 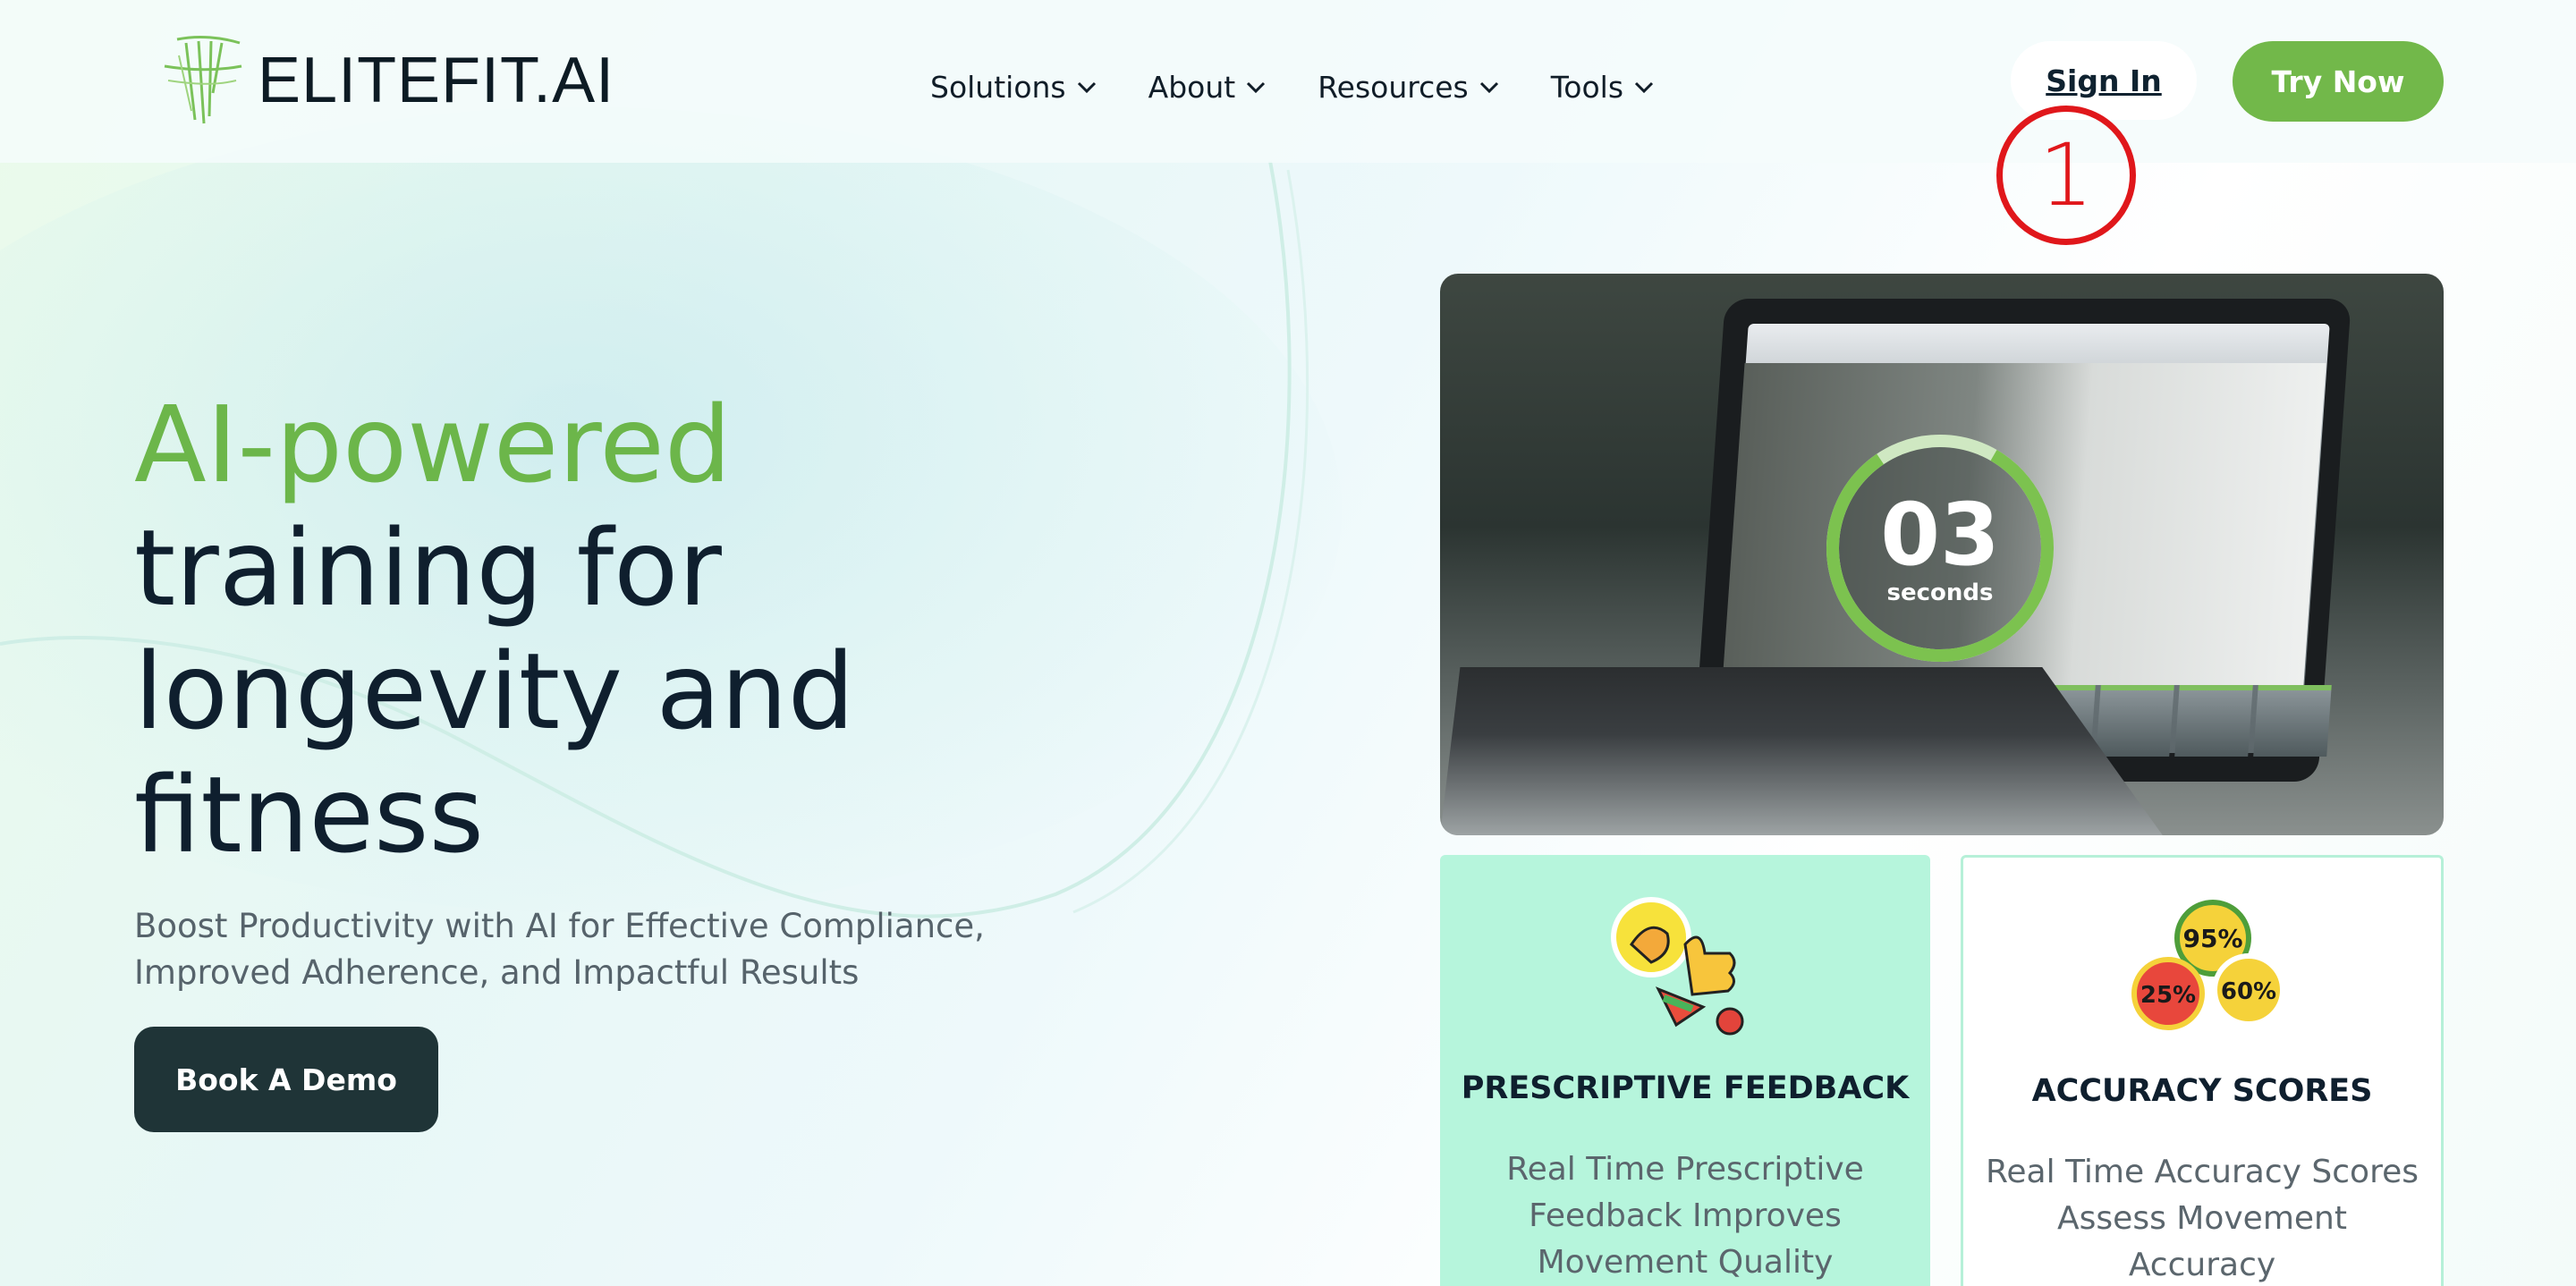 I want to click on brand-logo: ELITEFIT.AI, so click(x=386, y=80).